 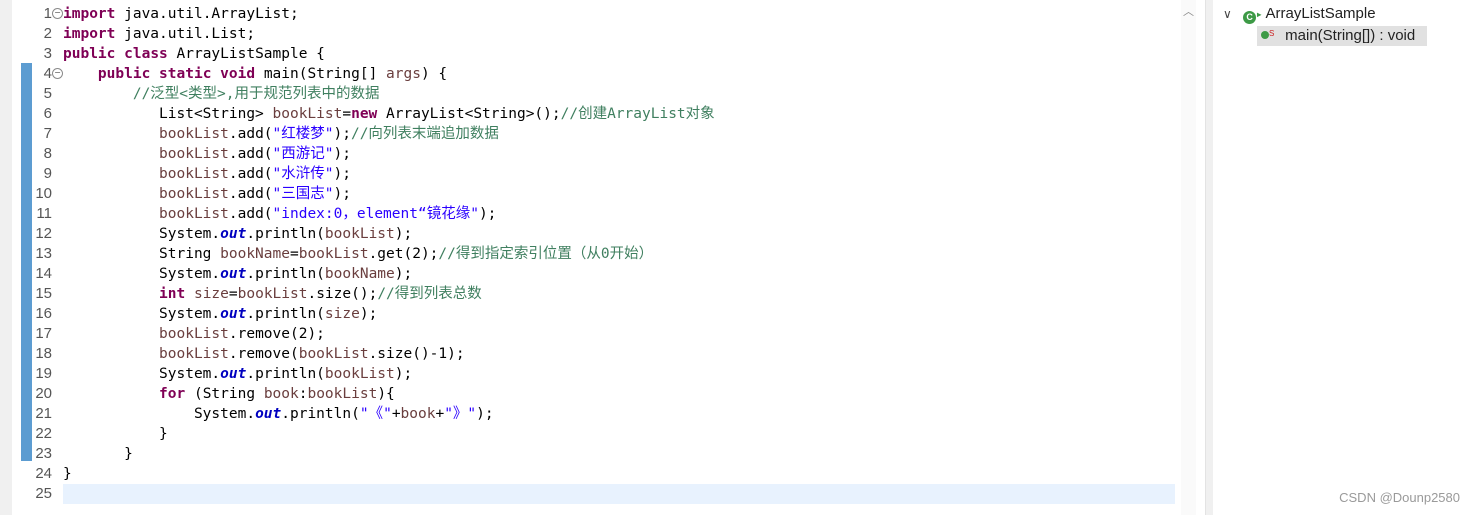 I want to click on line-number: 19, so click(x=43, y=373).